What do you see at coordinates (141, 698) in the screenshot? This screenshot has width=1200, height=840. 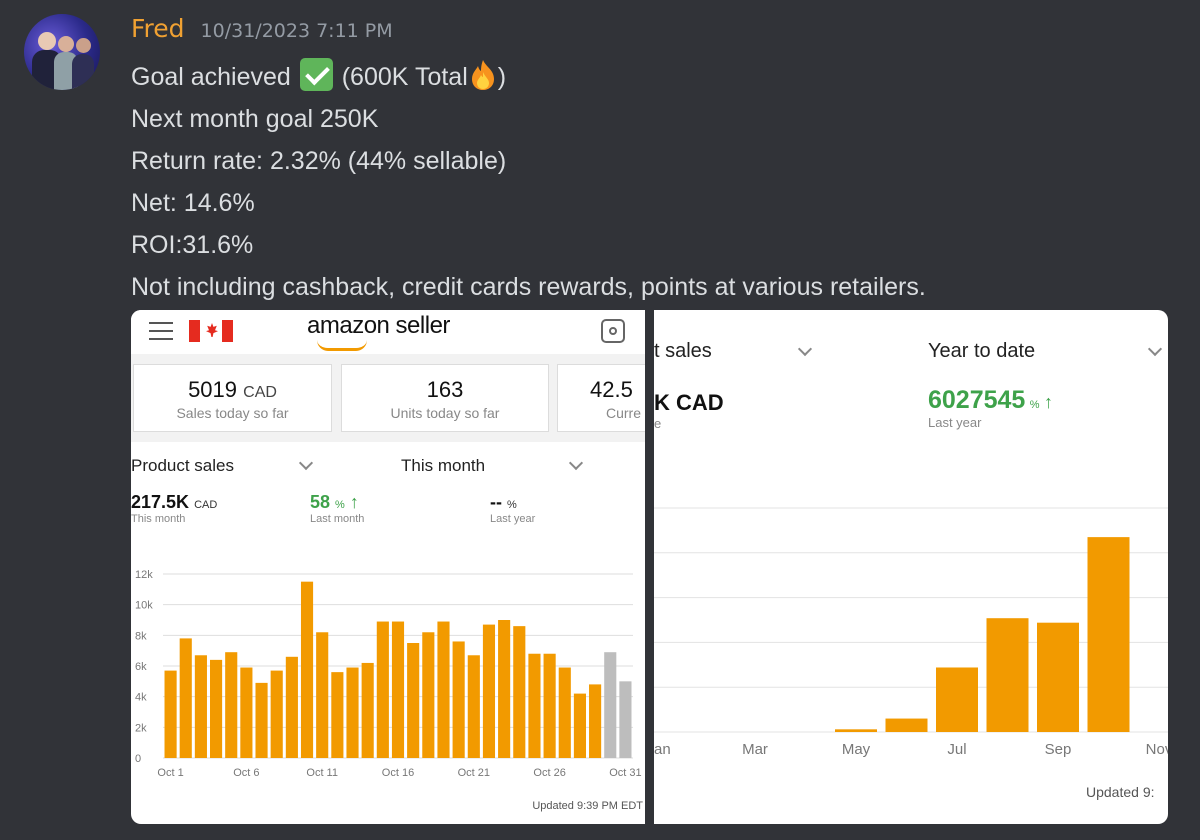 I see `y-tick-label: 4k` at bounding box center [141, 698].